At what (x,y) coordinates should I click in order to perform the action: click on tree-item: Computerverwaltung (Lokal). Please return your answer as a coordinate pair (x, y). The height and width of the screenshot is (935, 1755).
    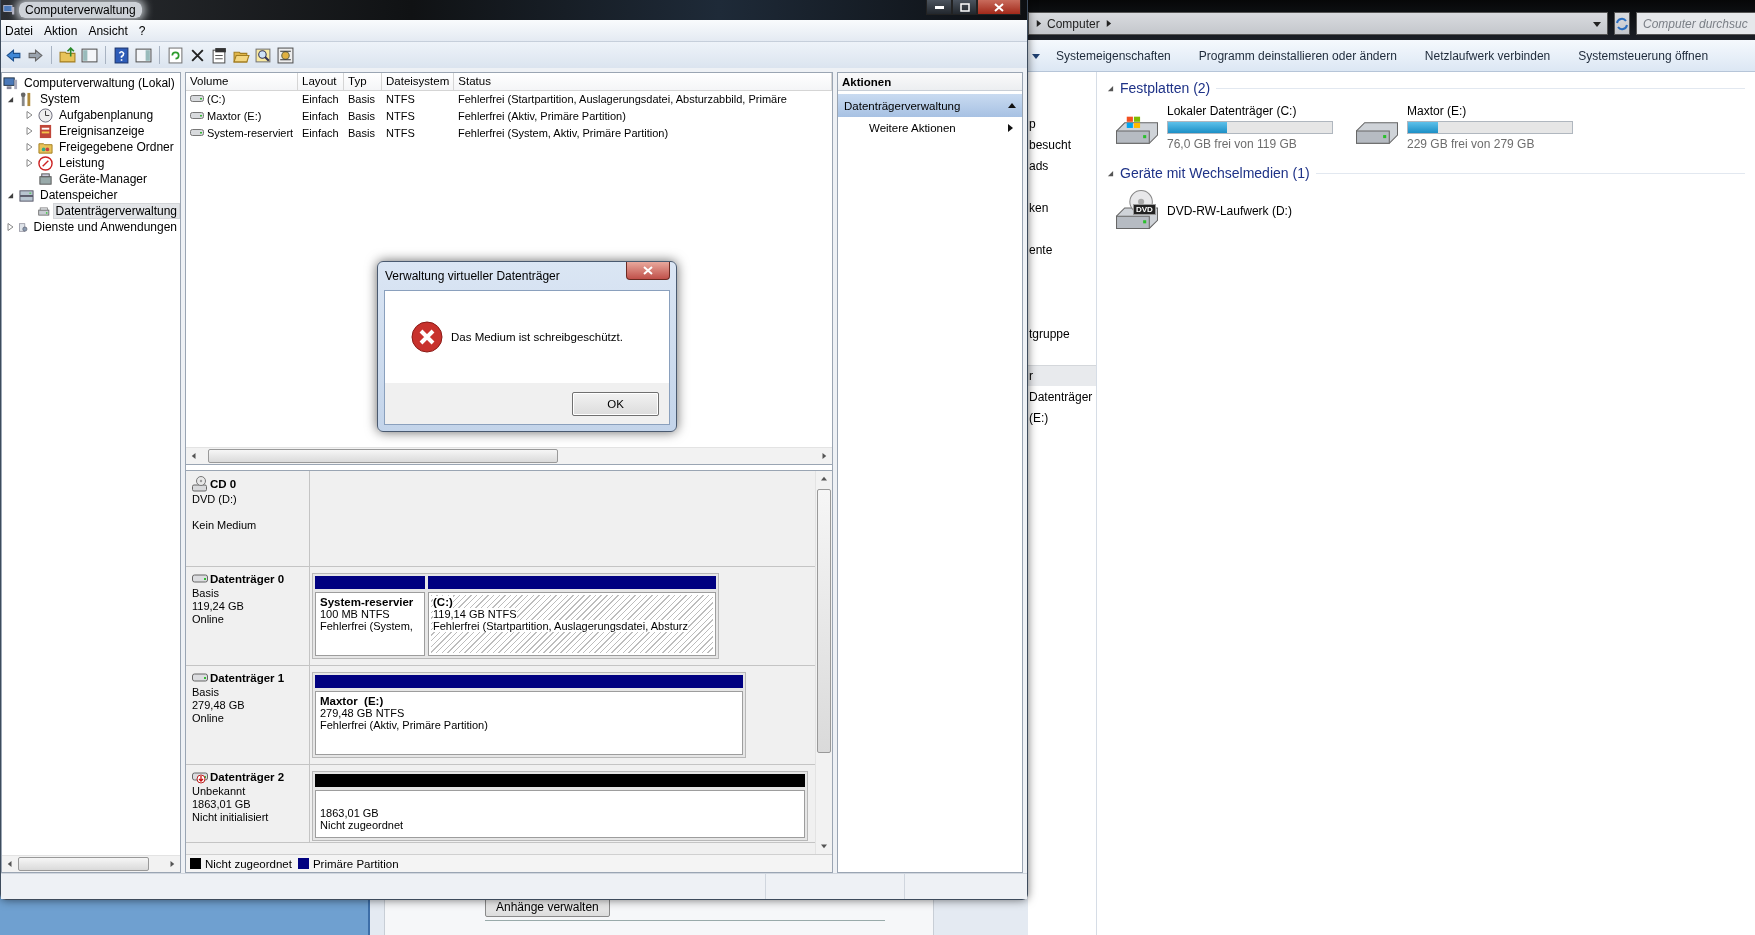
    Looking at the image, I should click on (99, 83).